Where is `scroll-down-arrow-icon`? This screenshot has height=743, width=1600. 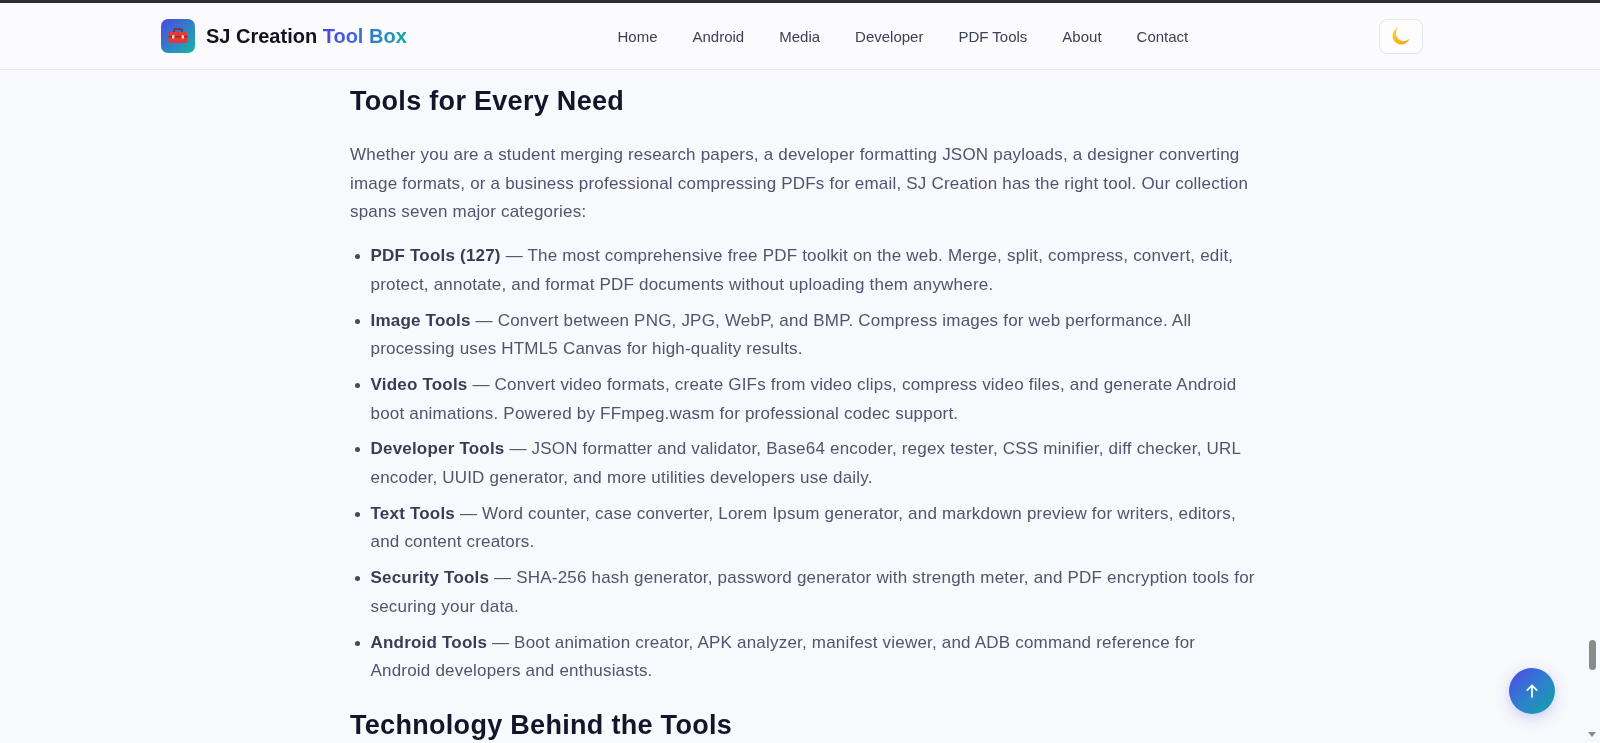
scroll-down-arrow-icon is located at coordinates (1592, 734).